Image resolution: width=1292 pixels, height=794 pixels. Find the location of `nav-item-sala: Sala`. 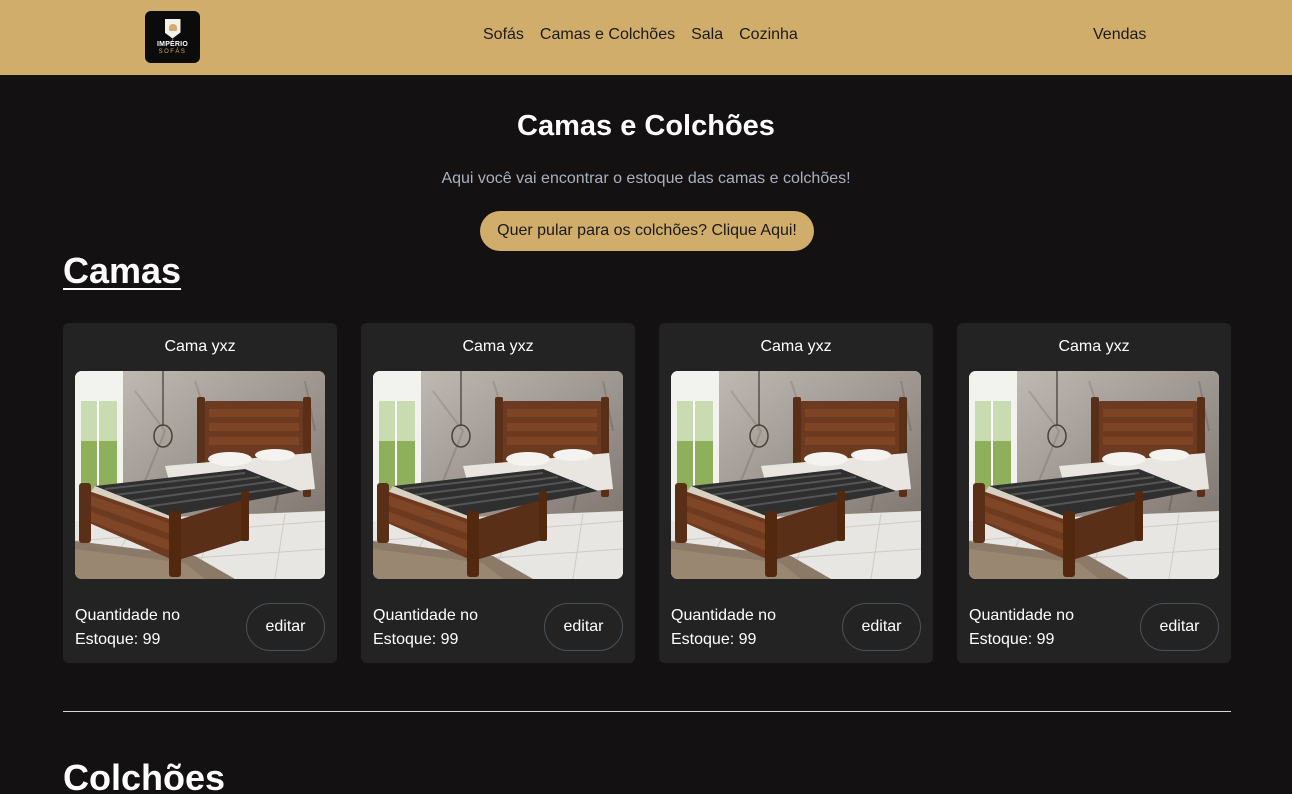

nav-item-sala: Sala is located at coordinates (707, 35).